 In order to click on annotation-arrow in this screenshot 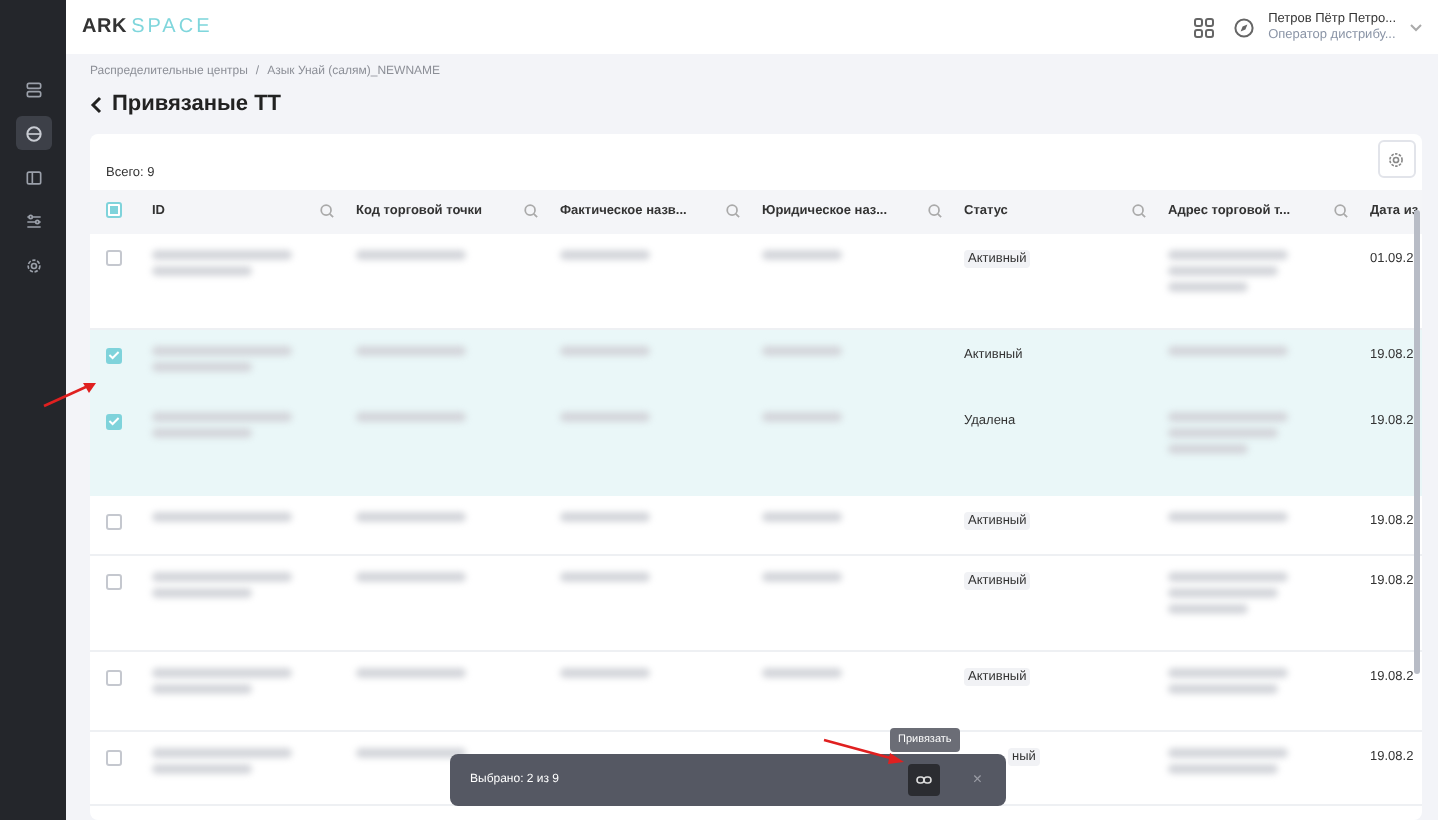, I will do `click(69, 395)`.